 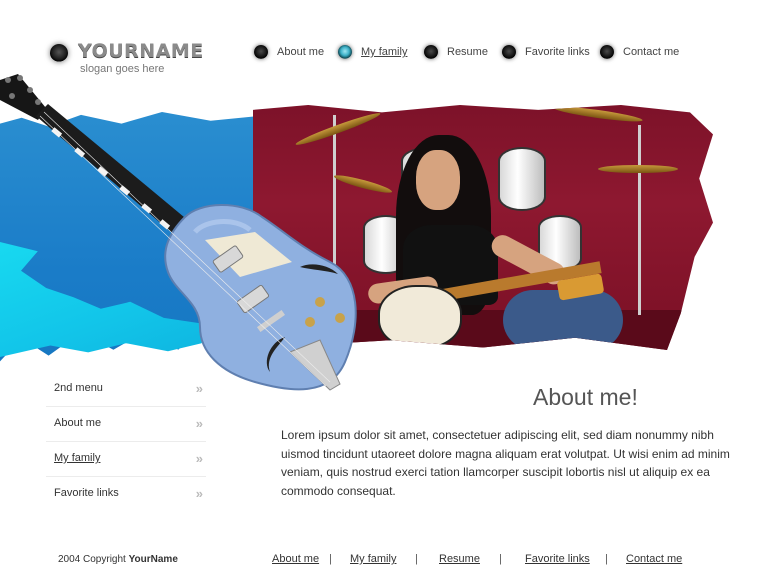 I want to click on footer-link-favorite-links: Favorite links, so click(x=557, y=559).